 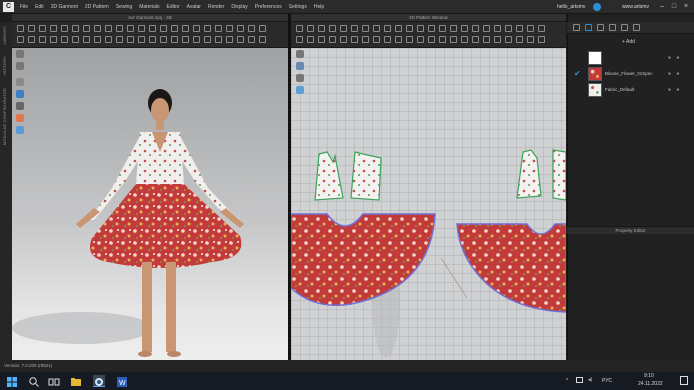 I want to click on word-icon: W, so click(x=122, y=381).